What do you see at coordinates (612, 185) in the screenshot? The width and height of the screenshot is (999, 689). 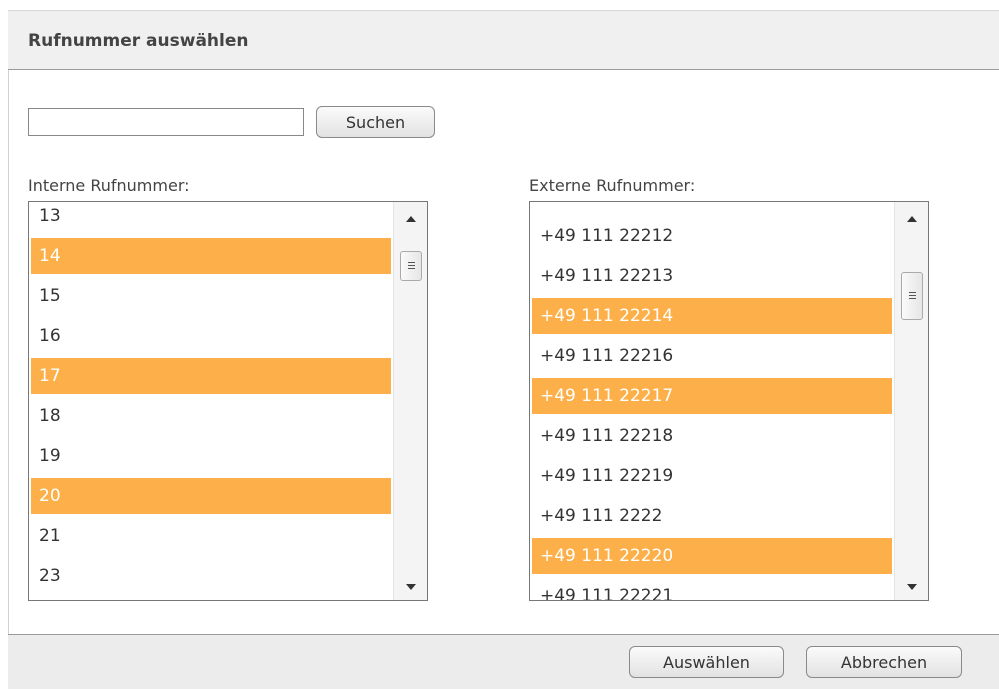 I see `external-number-label: Externe Rufnummer:` at bounding box center [612, 185].